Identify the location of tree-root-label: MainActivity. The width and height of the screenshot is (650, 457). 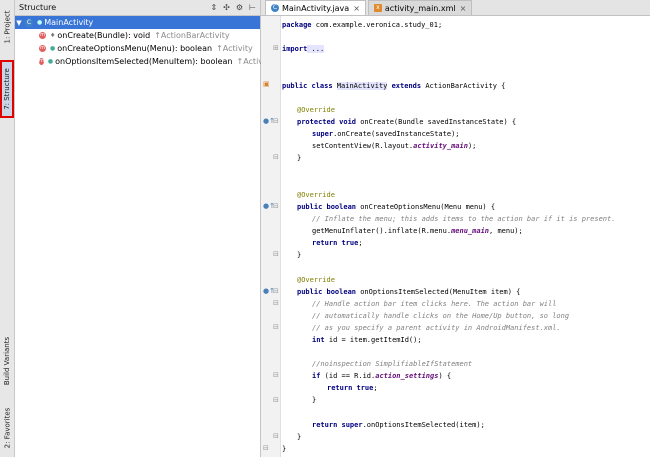
(69, 22).